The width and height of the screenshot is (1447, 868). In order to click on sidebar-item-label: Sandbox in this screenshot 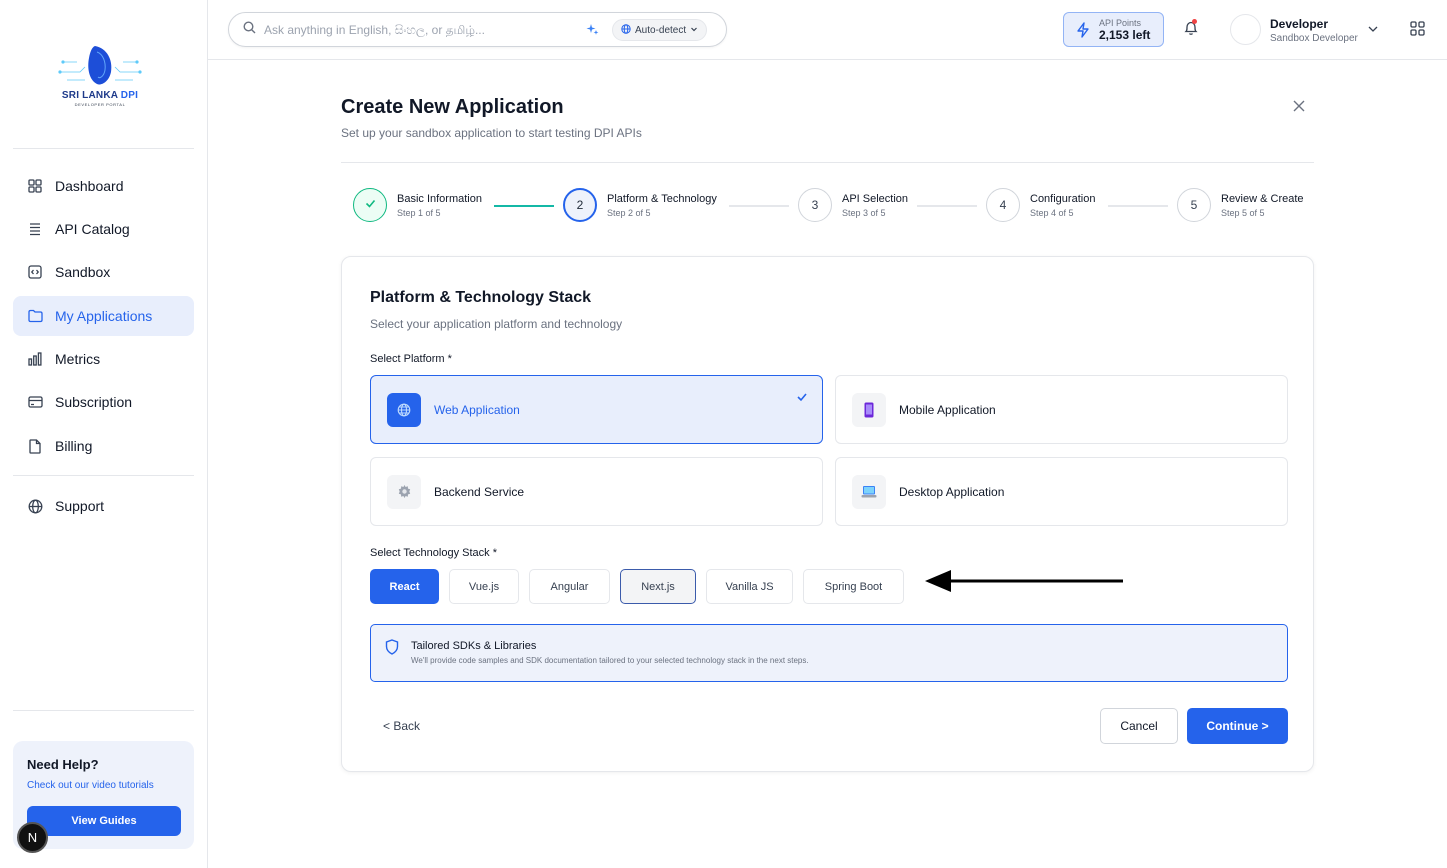, I will do `click(83, 272)`.